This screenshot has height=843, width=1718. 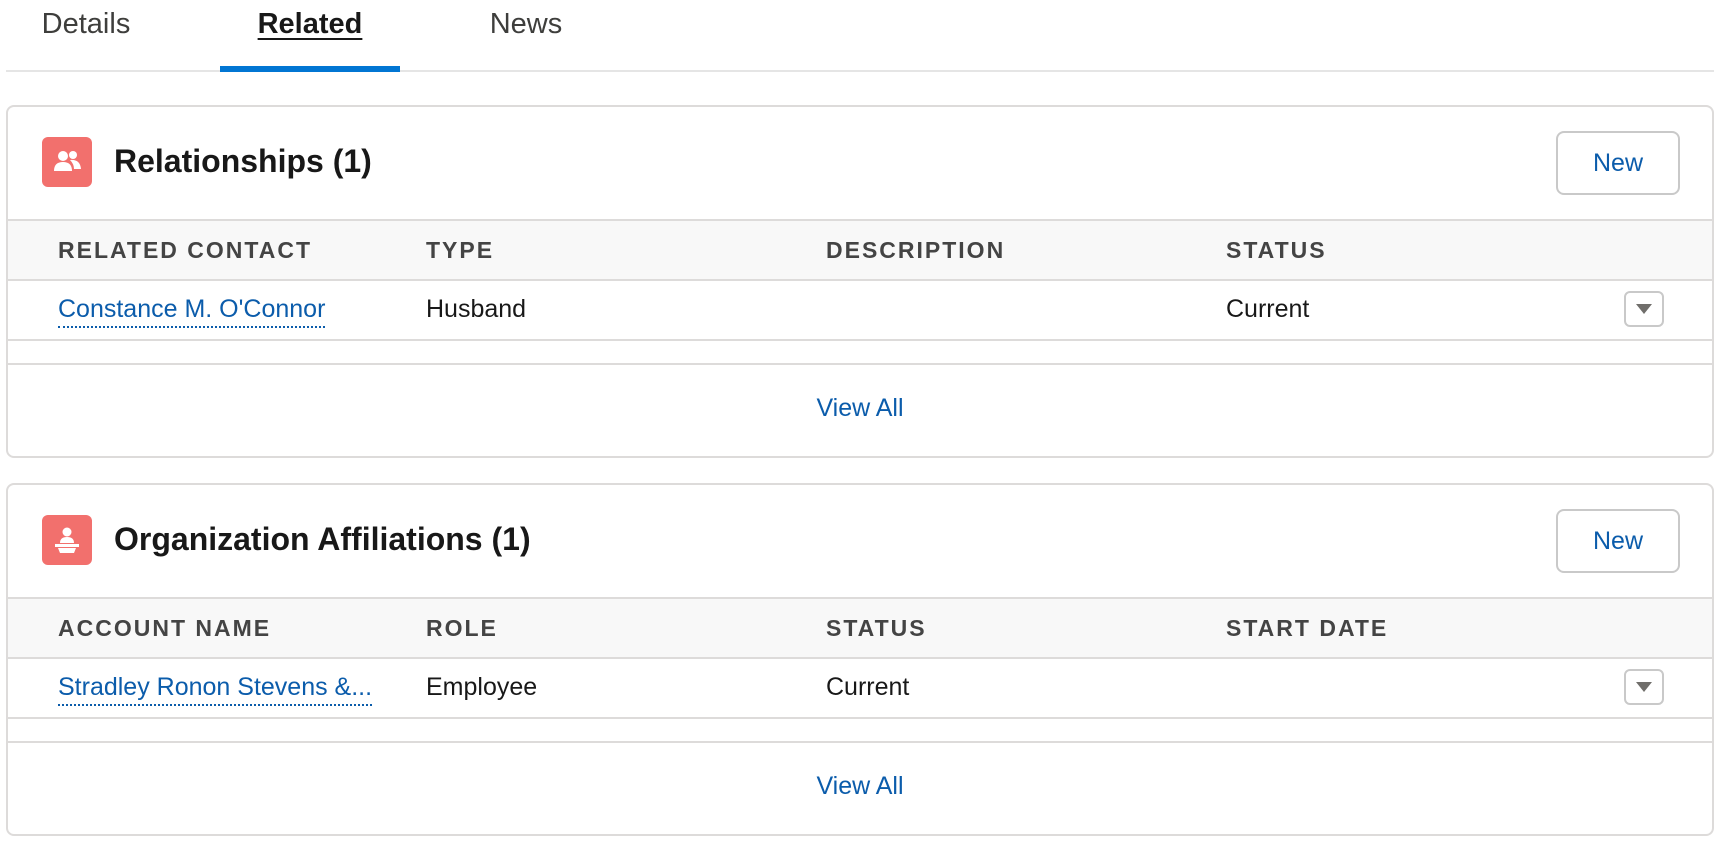 I want to click on related-contact-link: Constance M. O'Connor, so click(x=192, y=311).